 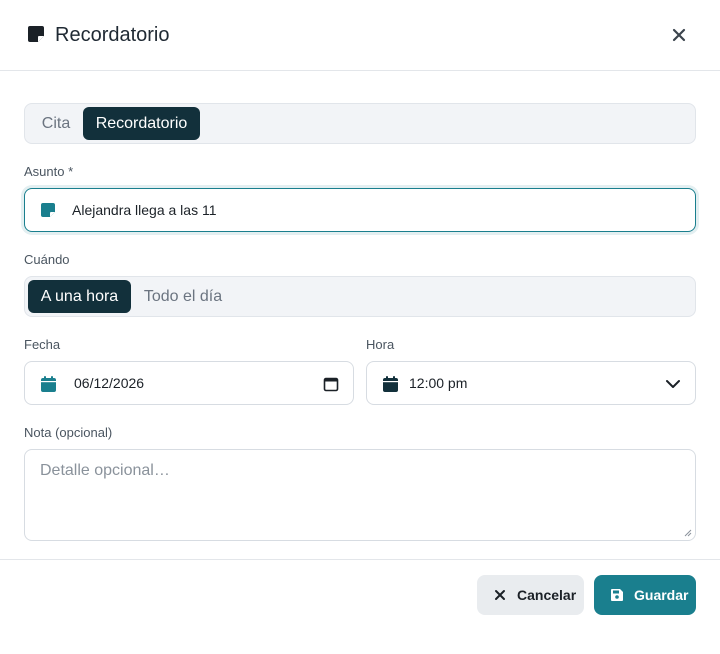 I want to click on when-label: Cuándo, so click(x=47, y=259).